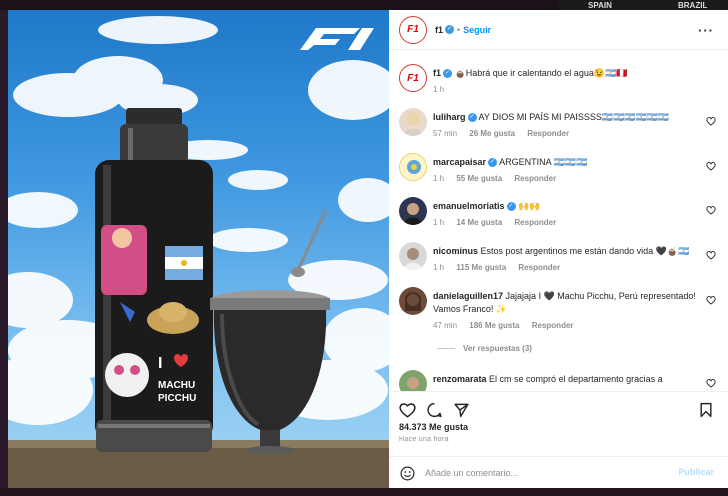 The width and height of the screenshot is (728, 496). What do you see at coordinates (177, 398) in the screenshot?
I see `sticker-picchu: PICCHU` at bounding box center [177, 398].